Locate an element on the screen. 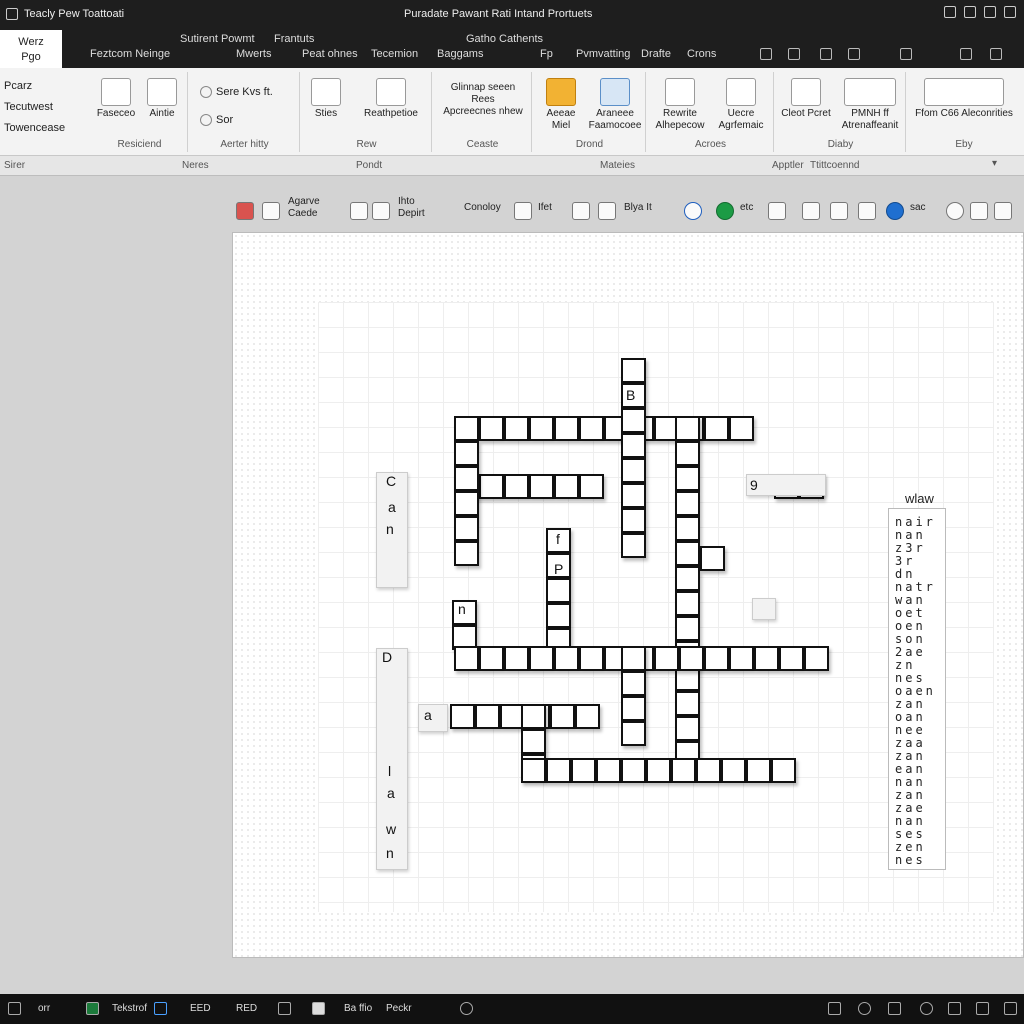 This screenshot has height=1024, width=1024. search-icon is located at coordinates (466, 1008).